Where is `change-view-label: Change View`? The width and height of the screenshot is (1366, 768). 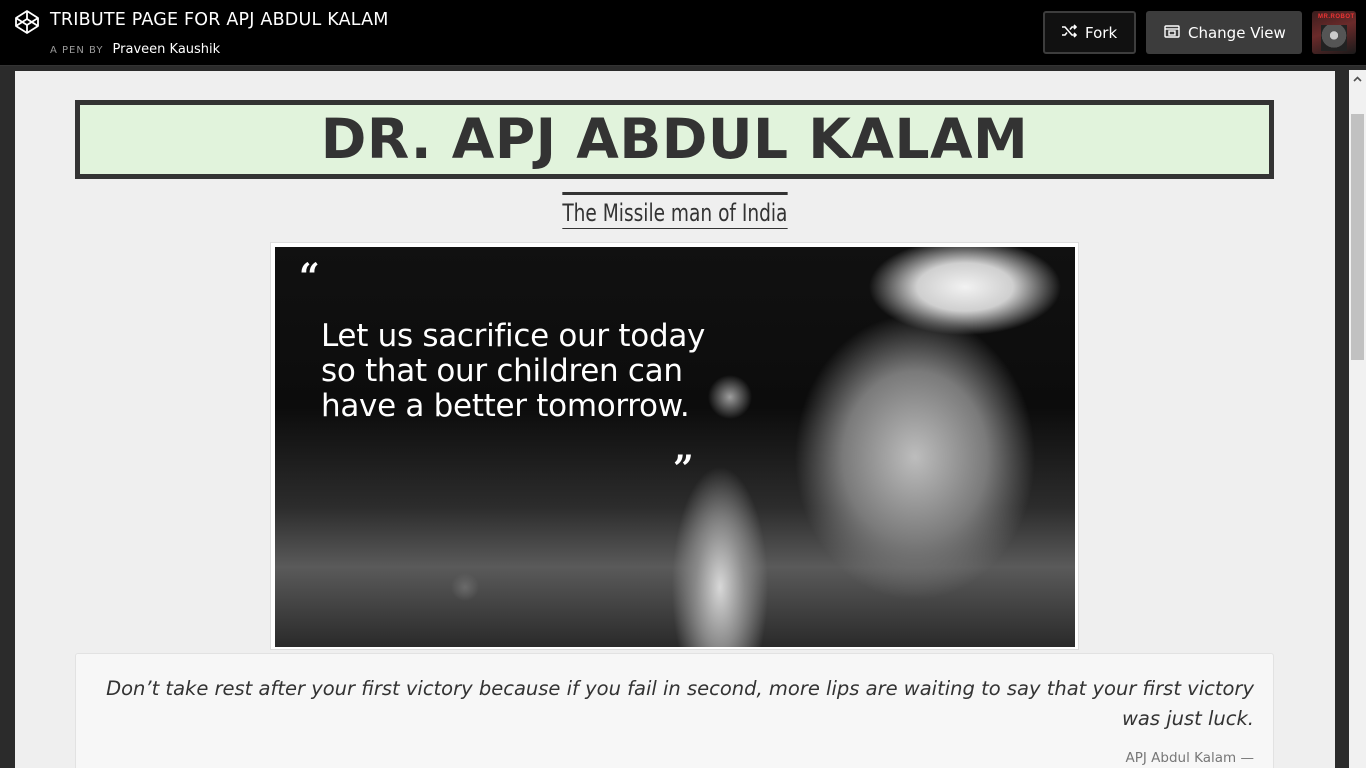
change-view-label: Change View is located at coordinates (1237, 32).